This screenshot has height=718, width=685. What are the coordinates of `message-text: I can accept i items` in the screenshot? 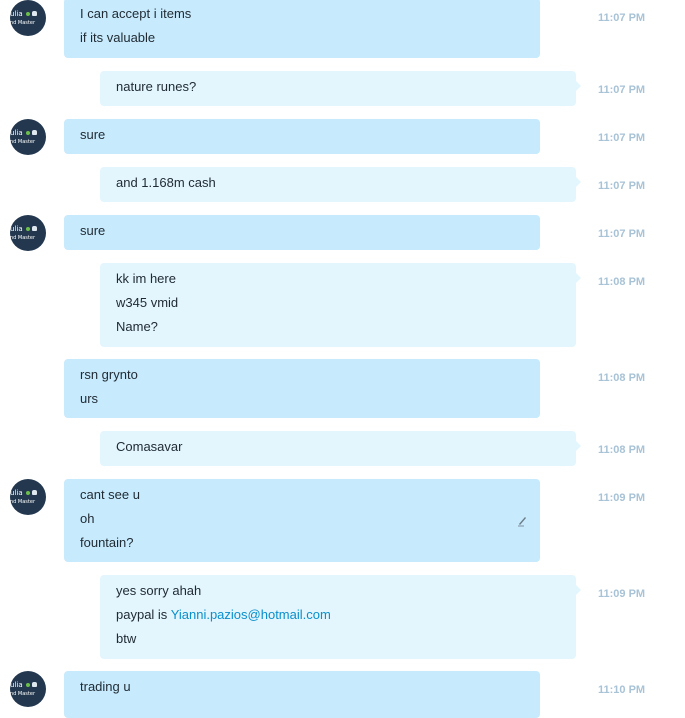 It's located at (136, 13).